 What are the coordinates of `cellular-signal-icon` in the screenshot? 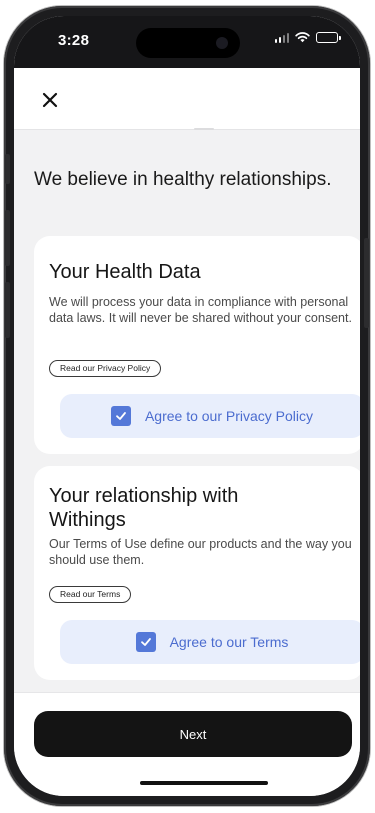 It's located at (281, 37).